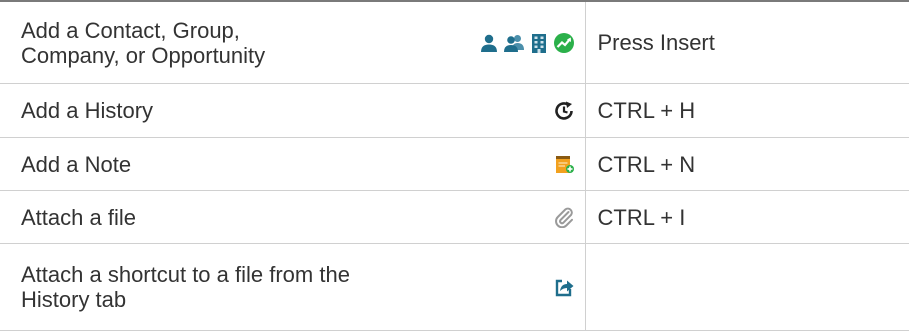  Describe the element at coordinates (514, 43) in the screenshot. I see `group-icon` at that location.